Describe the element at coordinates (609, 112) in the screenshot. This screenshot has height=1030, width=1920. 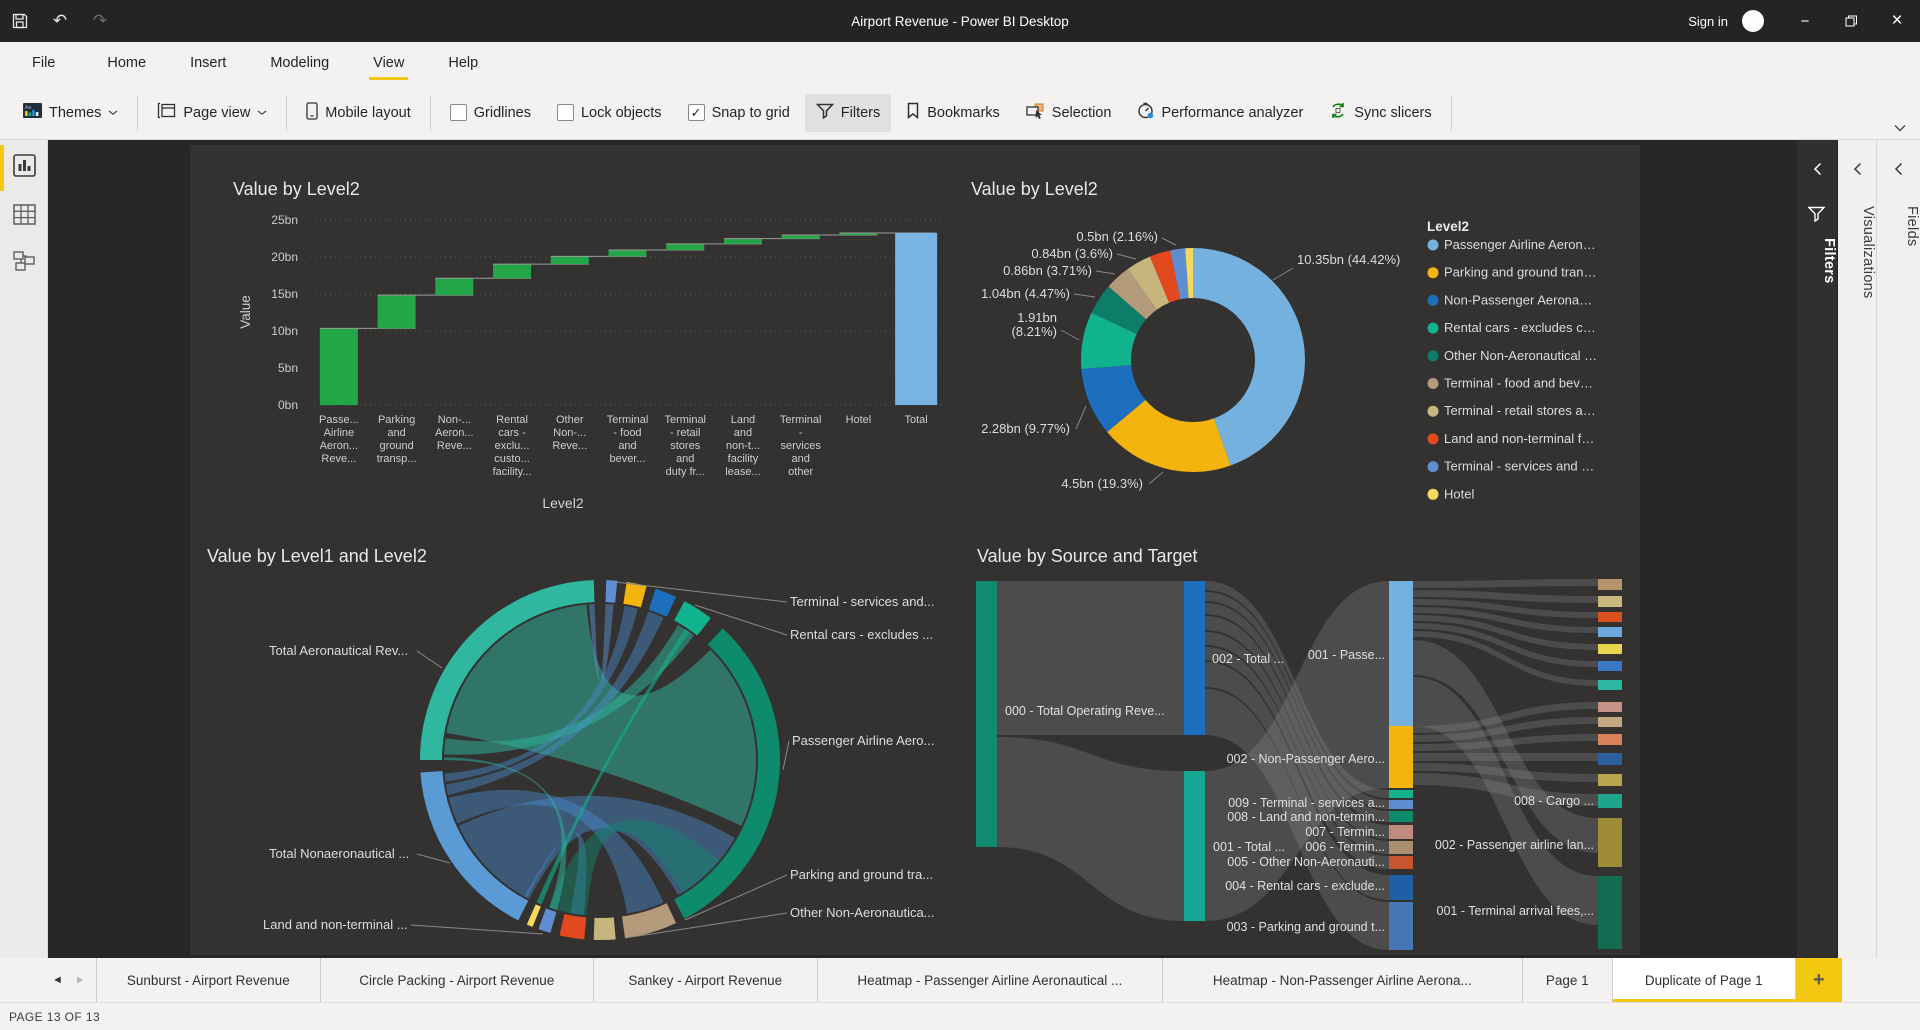
I see `toolbar-button-lock-objects: Lock objects` at that location.